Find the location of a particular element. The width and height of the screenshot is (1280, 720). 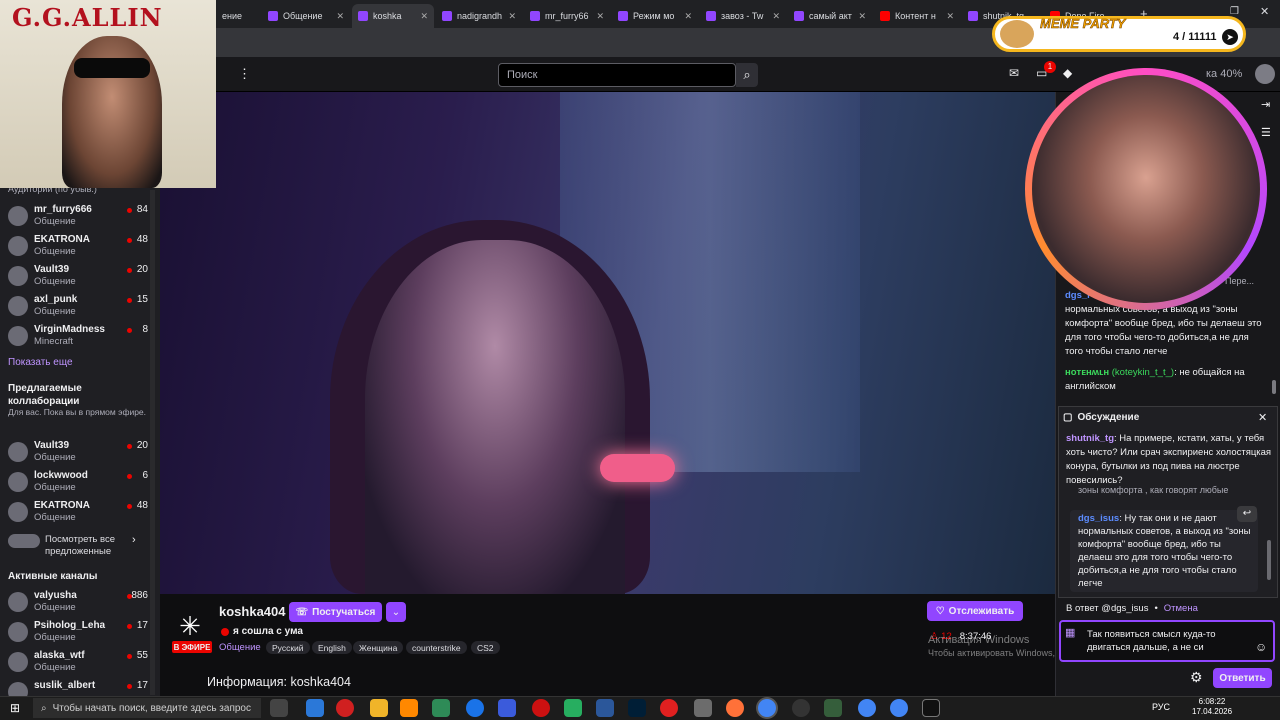

sidebar-channel: alaska_wtf Общение 55 is located at coordinates (78, 665).